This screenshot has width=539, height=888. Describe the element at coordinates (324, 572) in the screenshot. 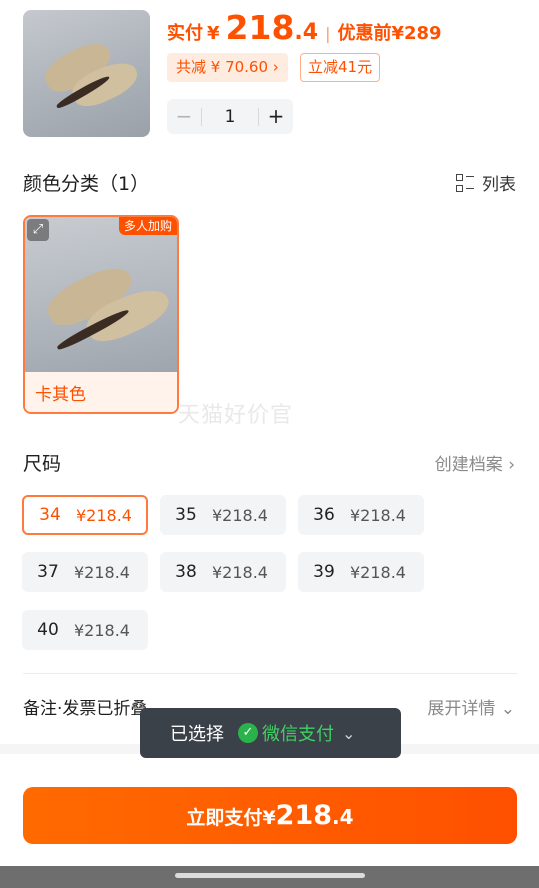

I see `size-value: 39` at that location.